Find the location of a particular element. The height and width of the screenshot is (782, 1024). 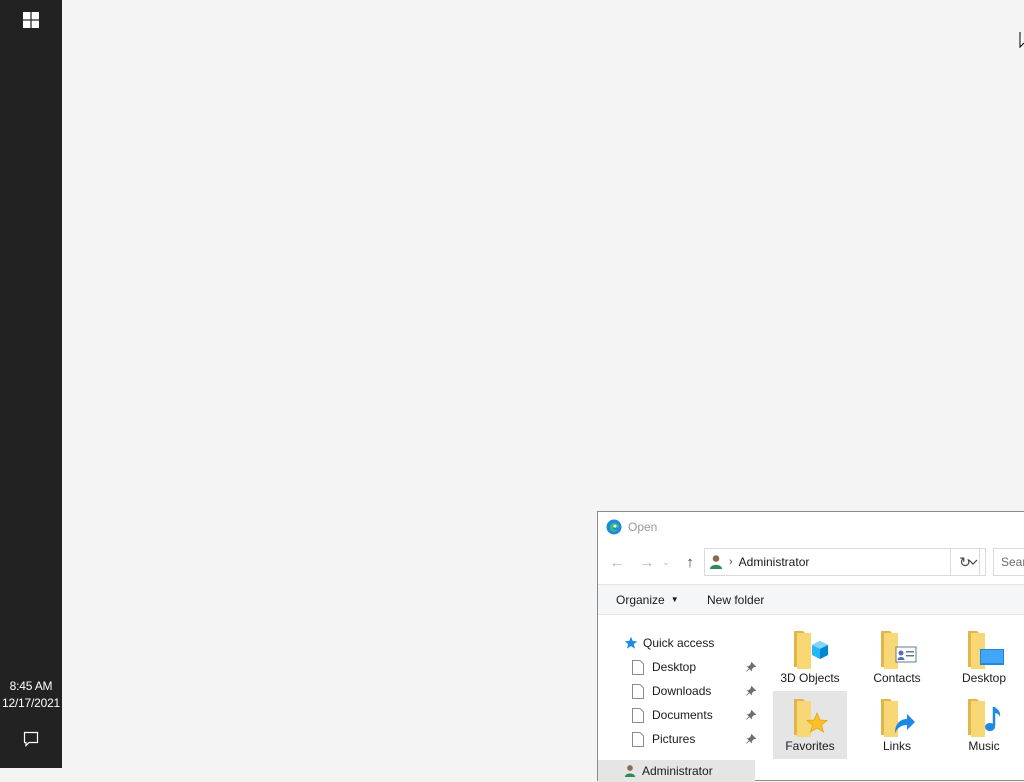

address-bar: › Administrator is located at coordinates (845, 562).